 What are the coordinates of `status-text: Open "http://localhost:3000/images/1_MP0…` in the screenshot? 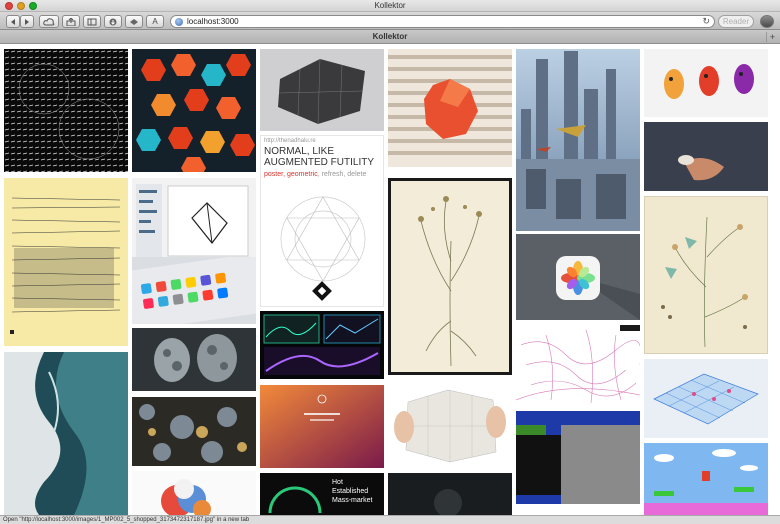 It's located at (126, 520).